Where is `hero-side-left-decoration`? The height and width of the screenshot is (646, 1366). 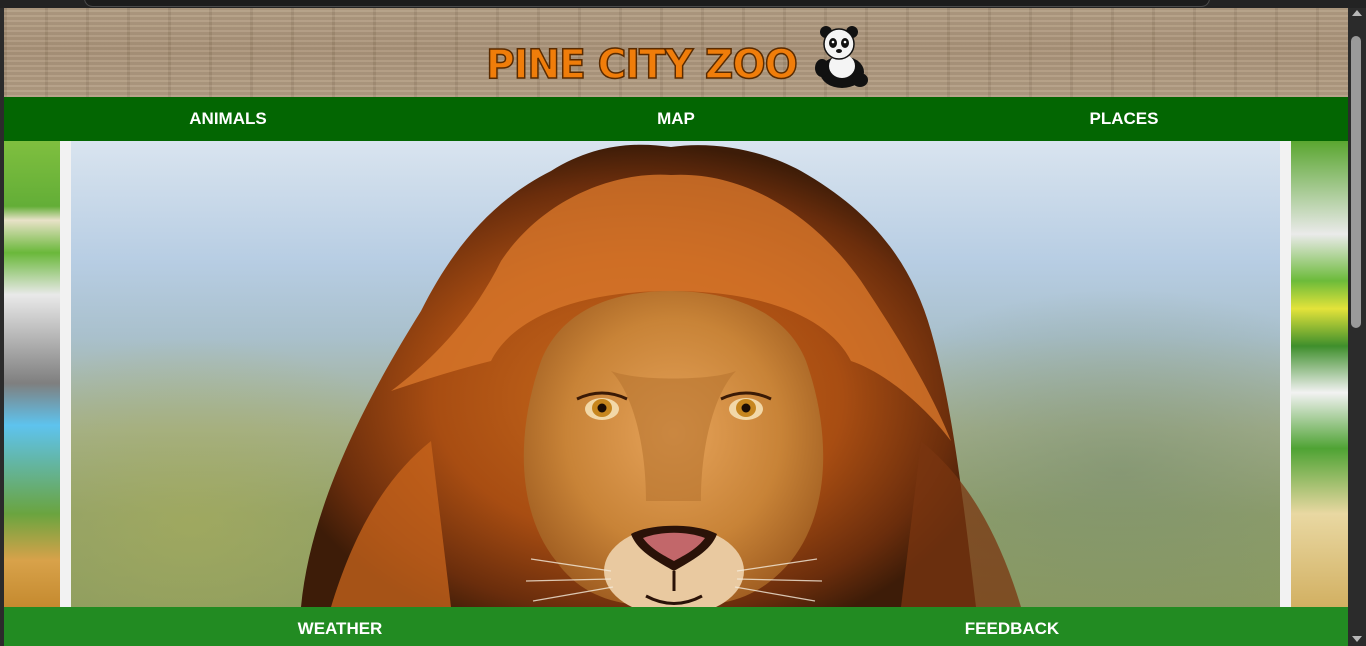 hero-side-left-decoration is located at coordinates (32, 374).